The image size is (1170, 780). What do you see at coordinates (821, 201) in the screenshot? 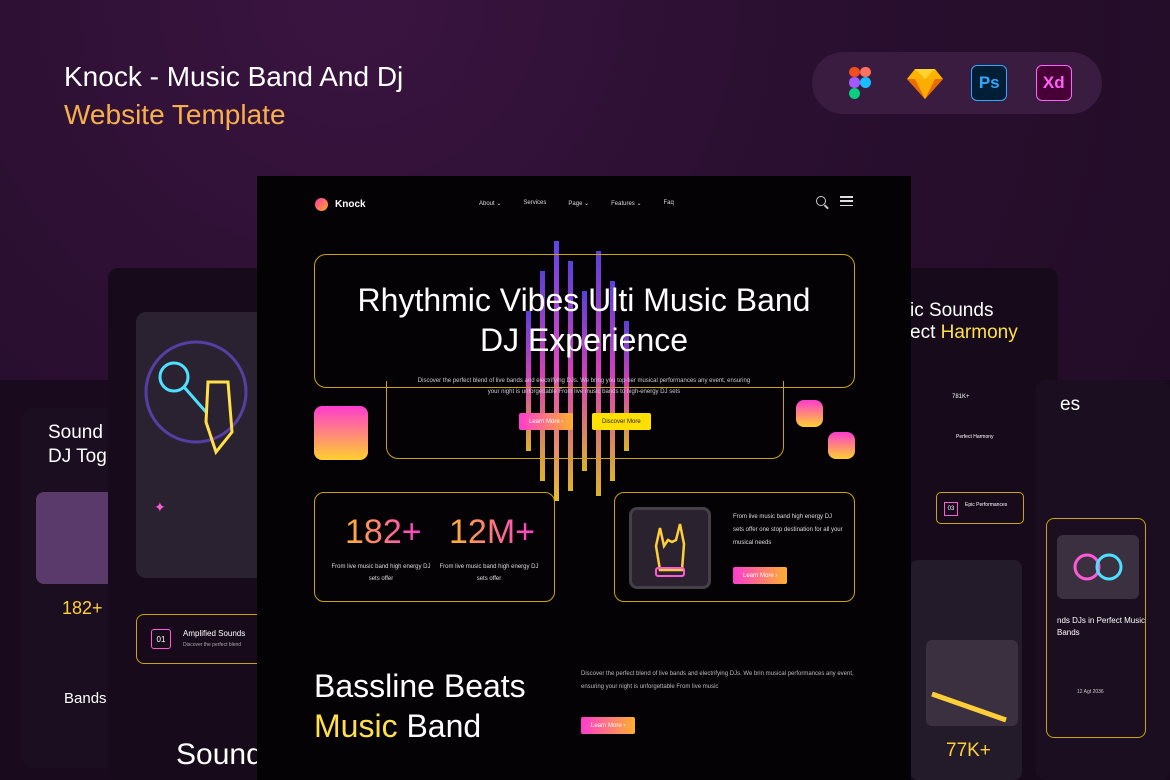
I see `search-icon` at bounding box center [821, 201].